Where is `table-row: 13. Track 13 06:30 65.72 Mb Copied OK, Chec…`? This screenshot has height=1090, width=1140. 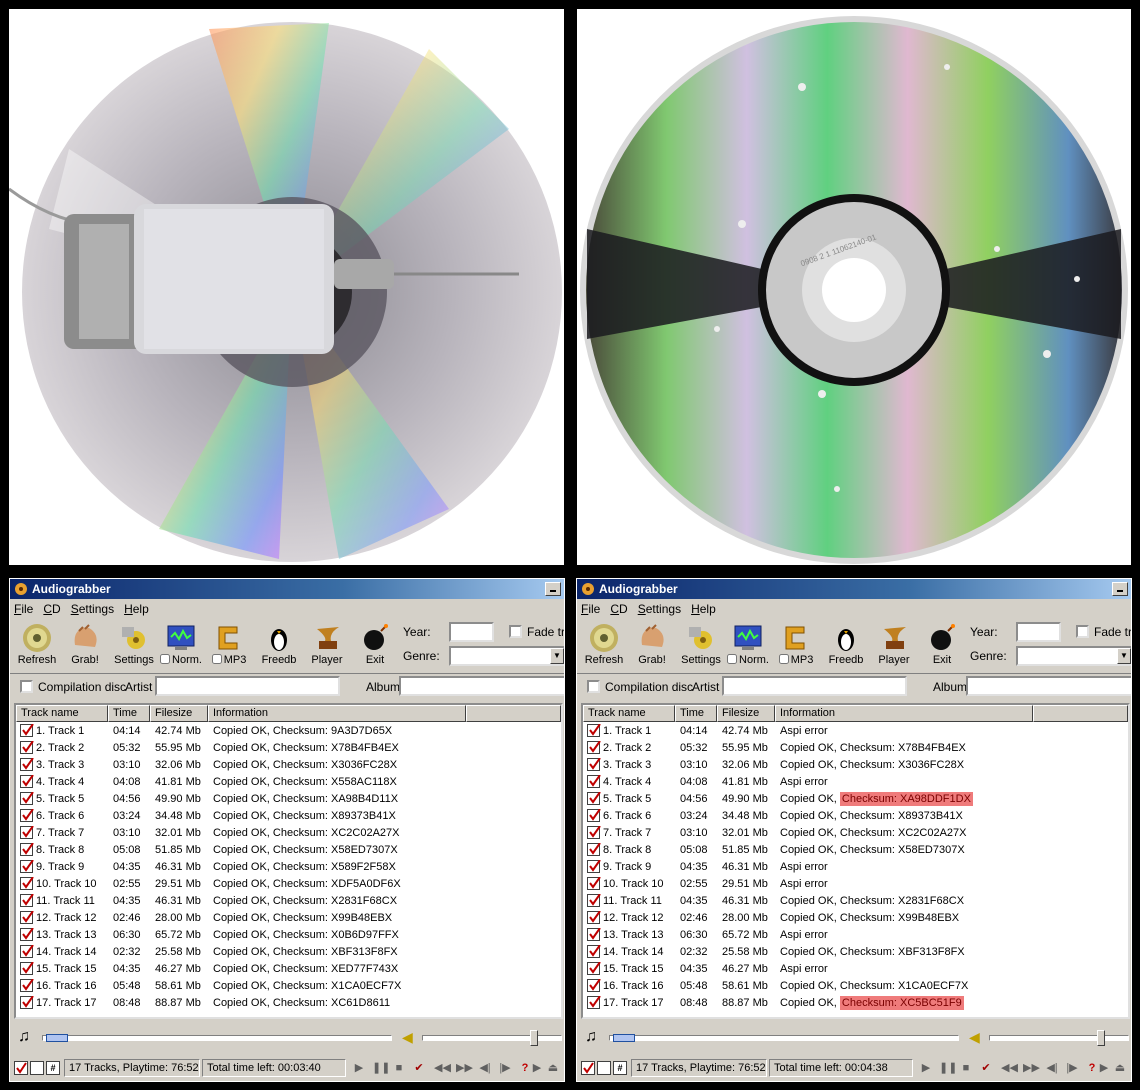
table-row: 13. Track 13 06:30 65.72 Mb Copied OK, Chec… is located at coordinates (288, 934).